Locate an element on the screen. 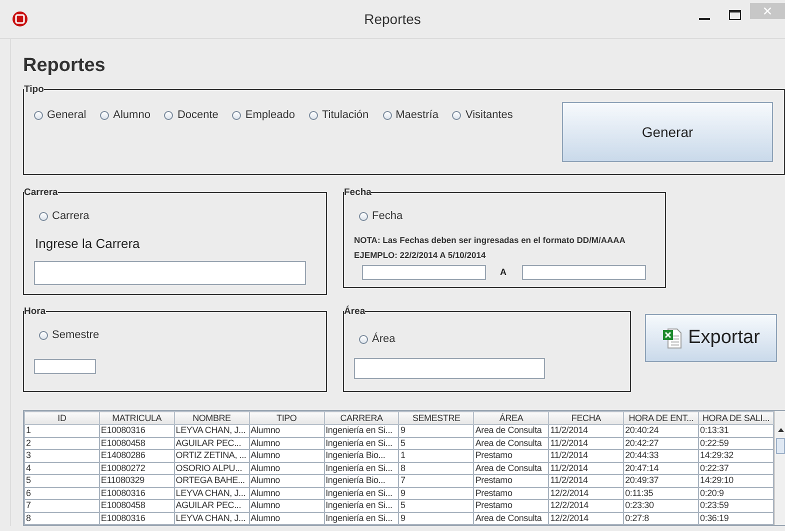  column-header: NOMBRE is located at coordinates (212, 418).